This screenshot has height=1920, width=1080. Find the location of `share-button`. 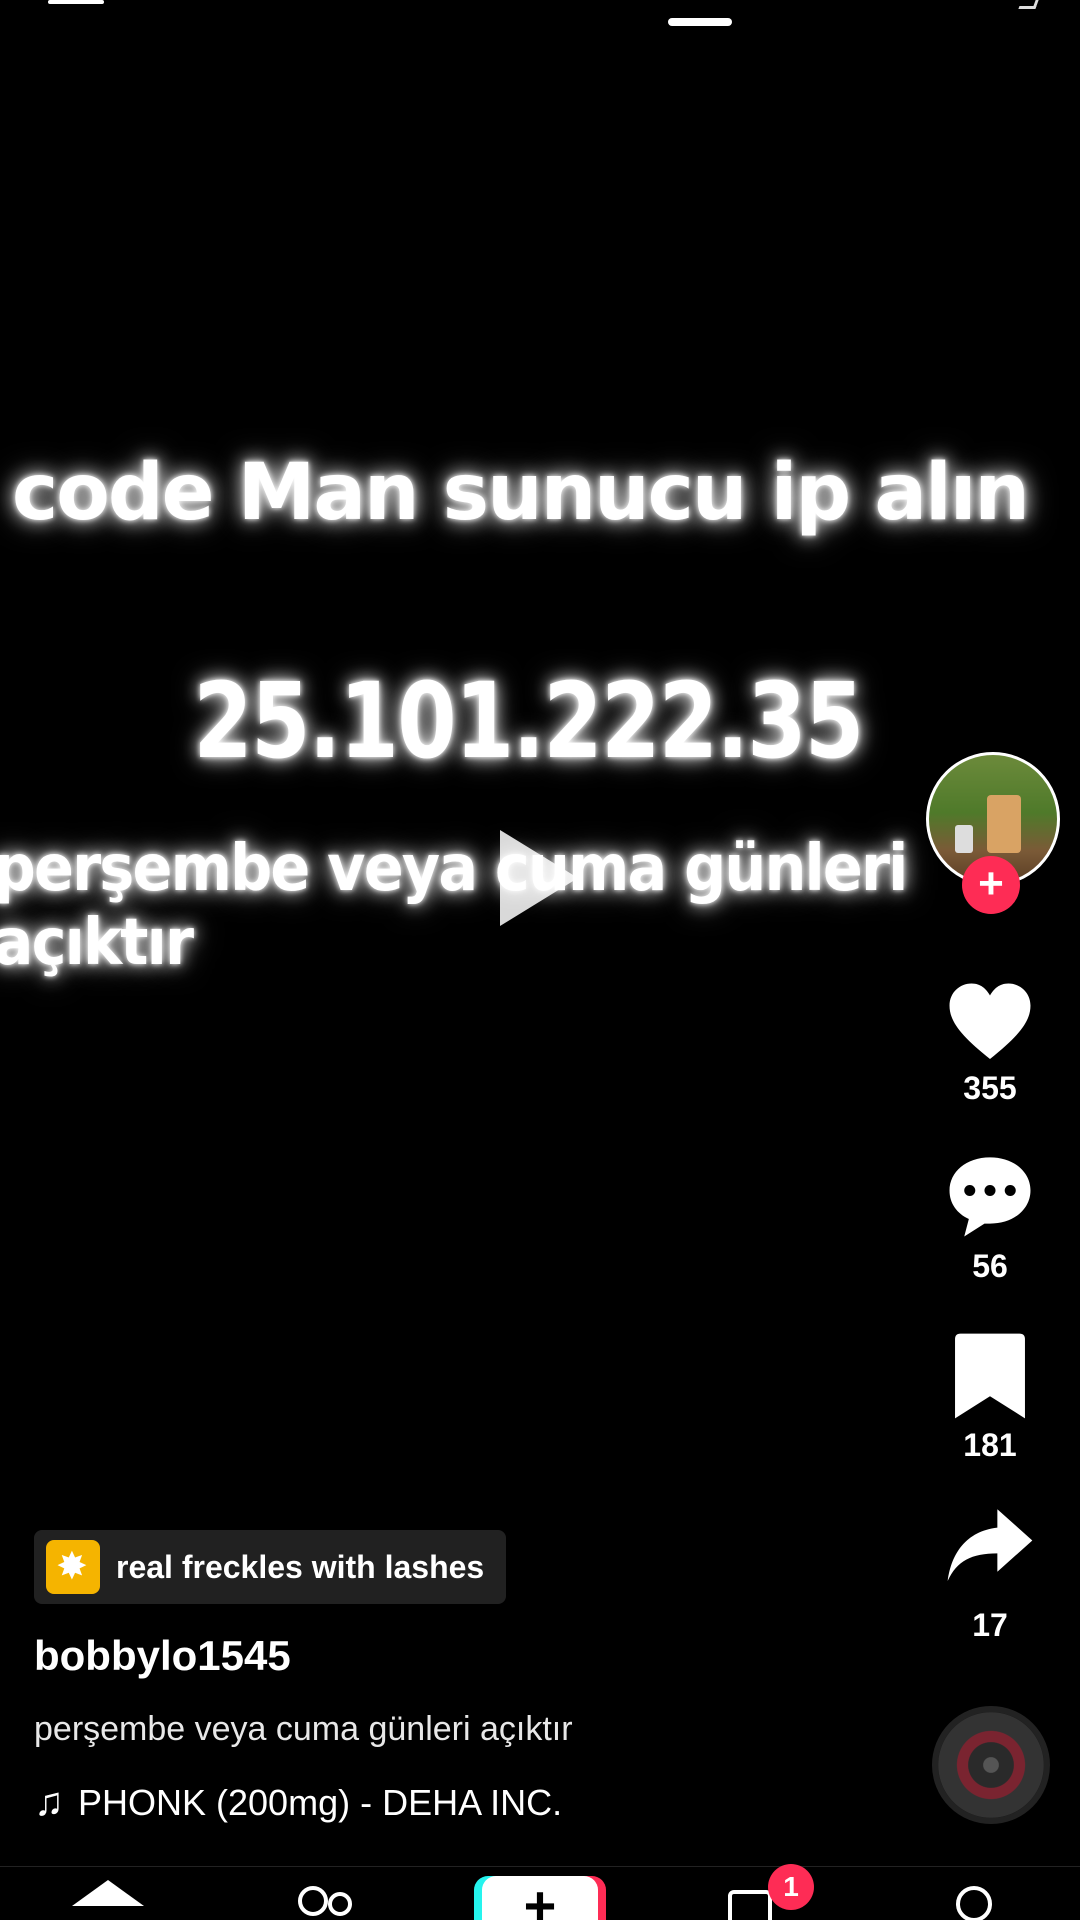

share-button is located at coordinates (990, 1548).